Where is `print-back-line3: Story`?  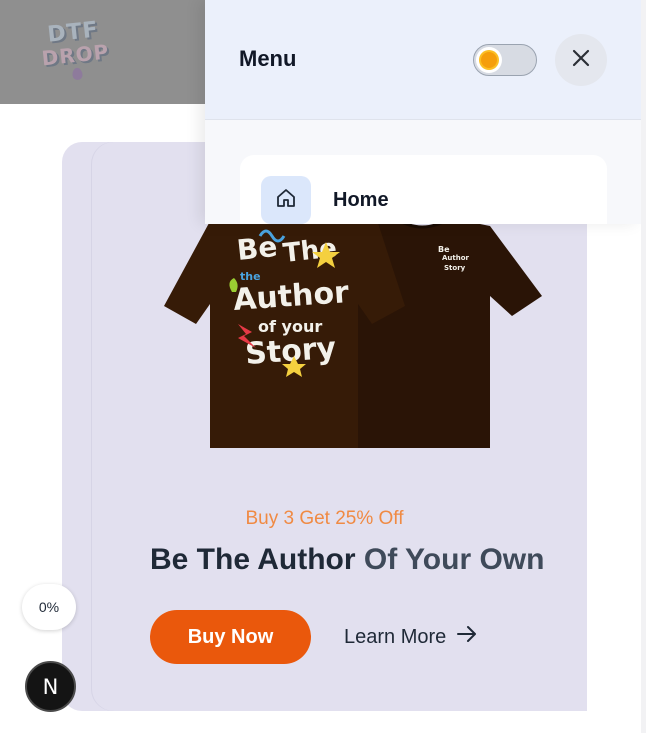 print-back-line3: Story is located at coordinates (455, 268).